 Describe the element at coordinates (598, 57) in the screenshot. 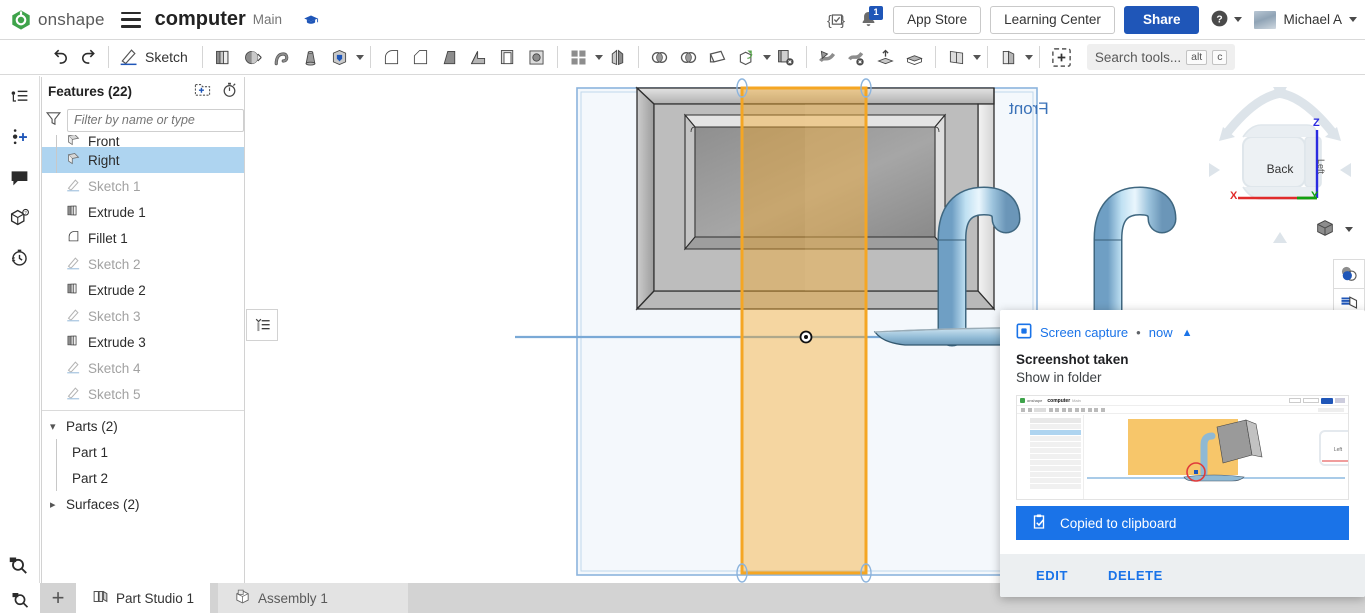

I see `pattern-chevron-down-icon` at that location.